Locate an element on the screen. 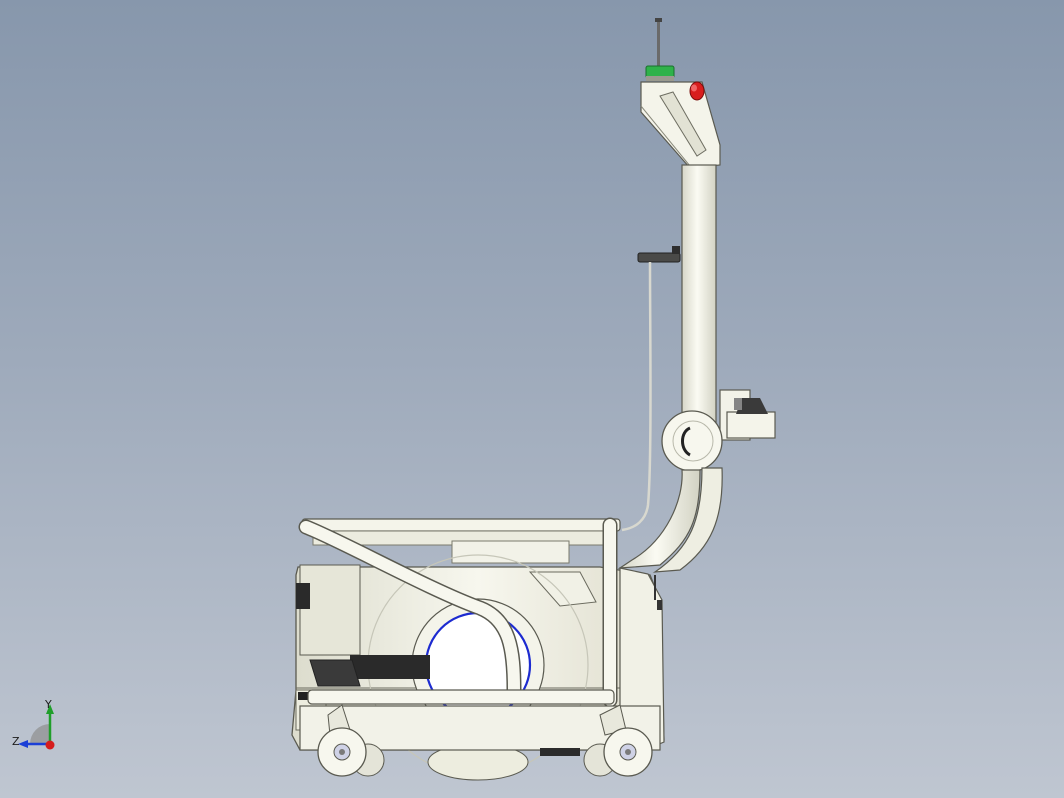 The width and height of the screenshot is (1064, 798). z-axis-label: Z is located at coordinates (16, 741).